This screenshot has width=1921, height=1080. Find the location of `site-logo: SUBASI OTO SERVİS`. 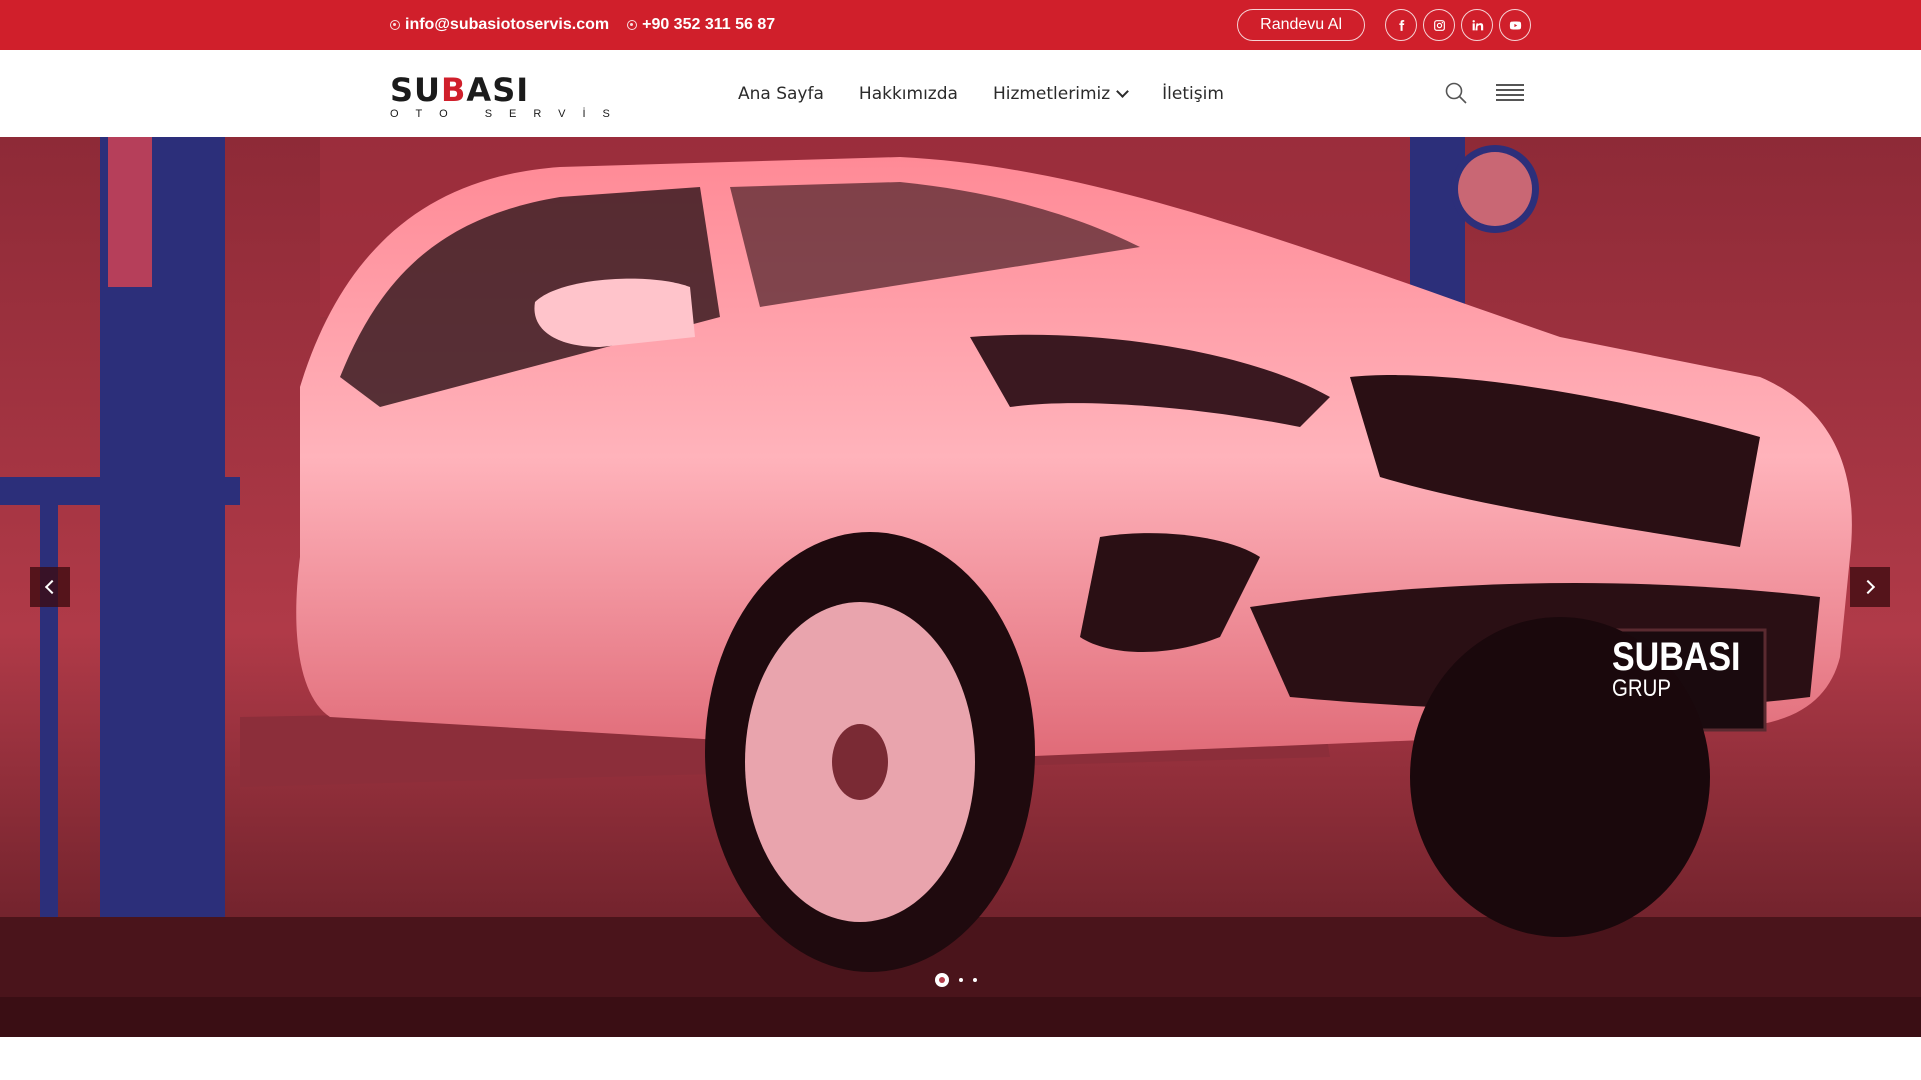

site-logo: SUBASI OTO SERVİS is located at coordinates (508, 96).